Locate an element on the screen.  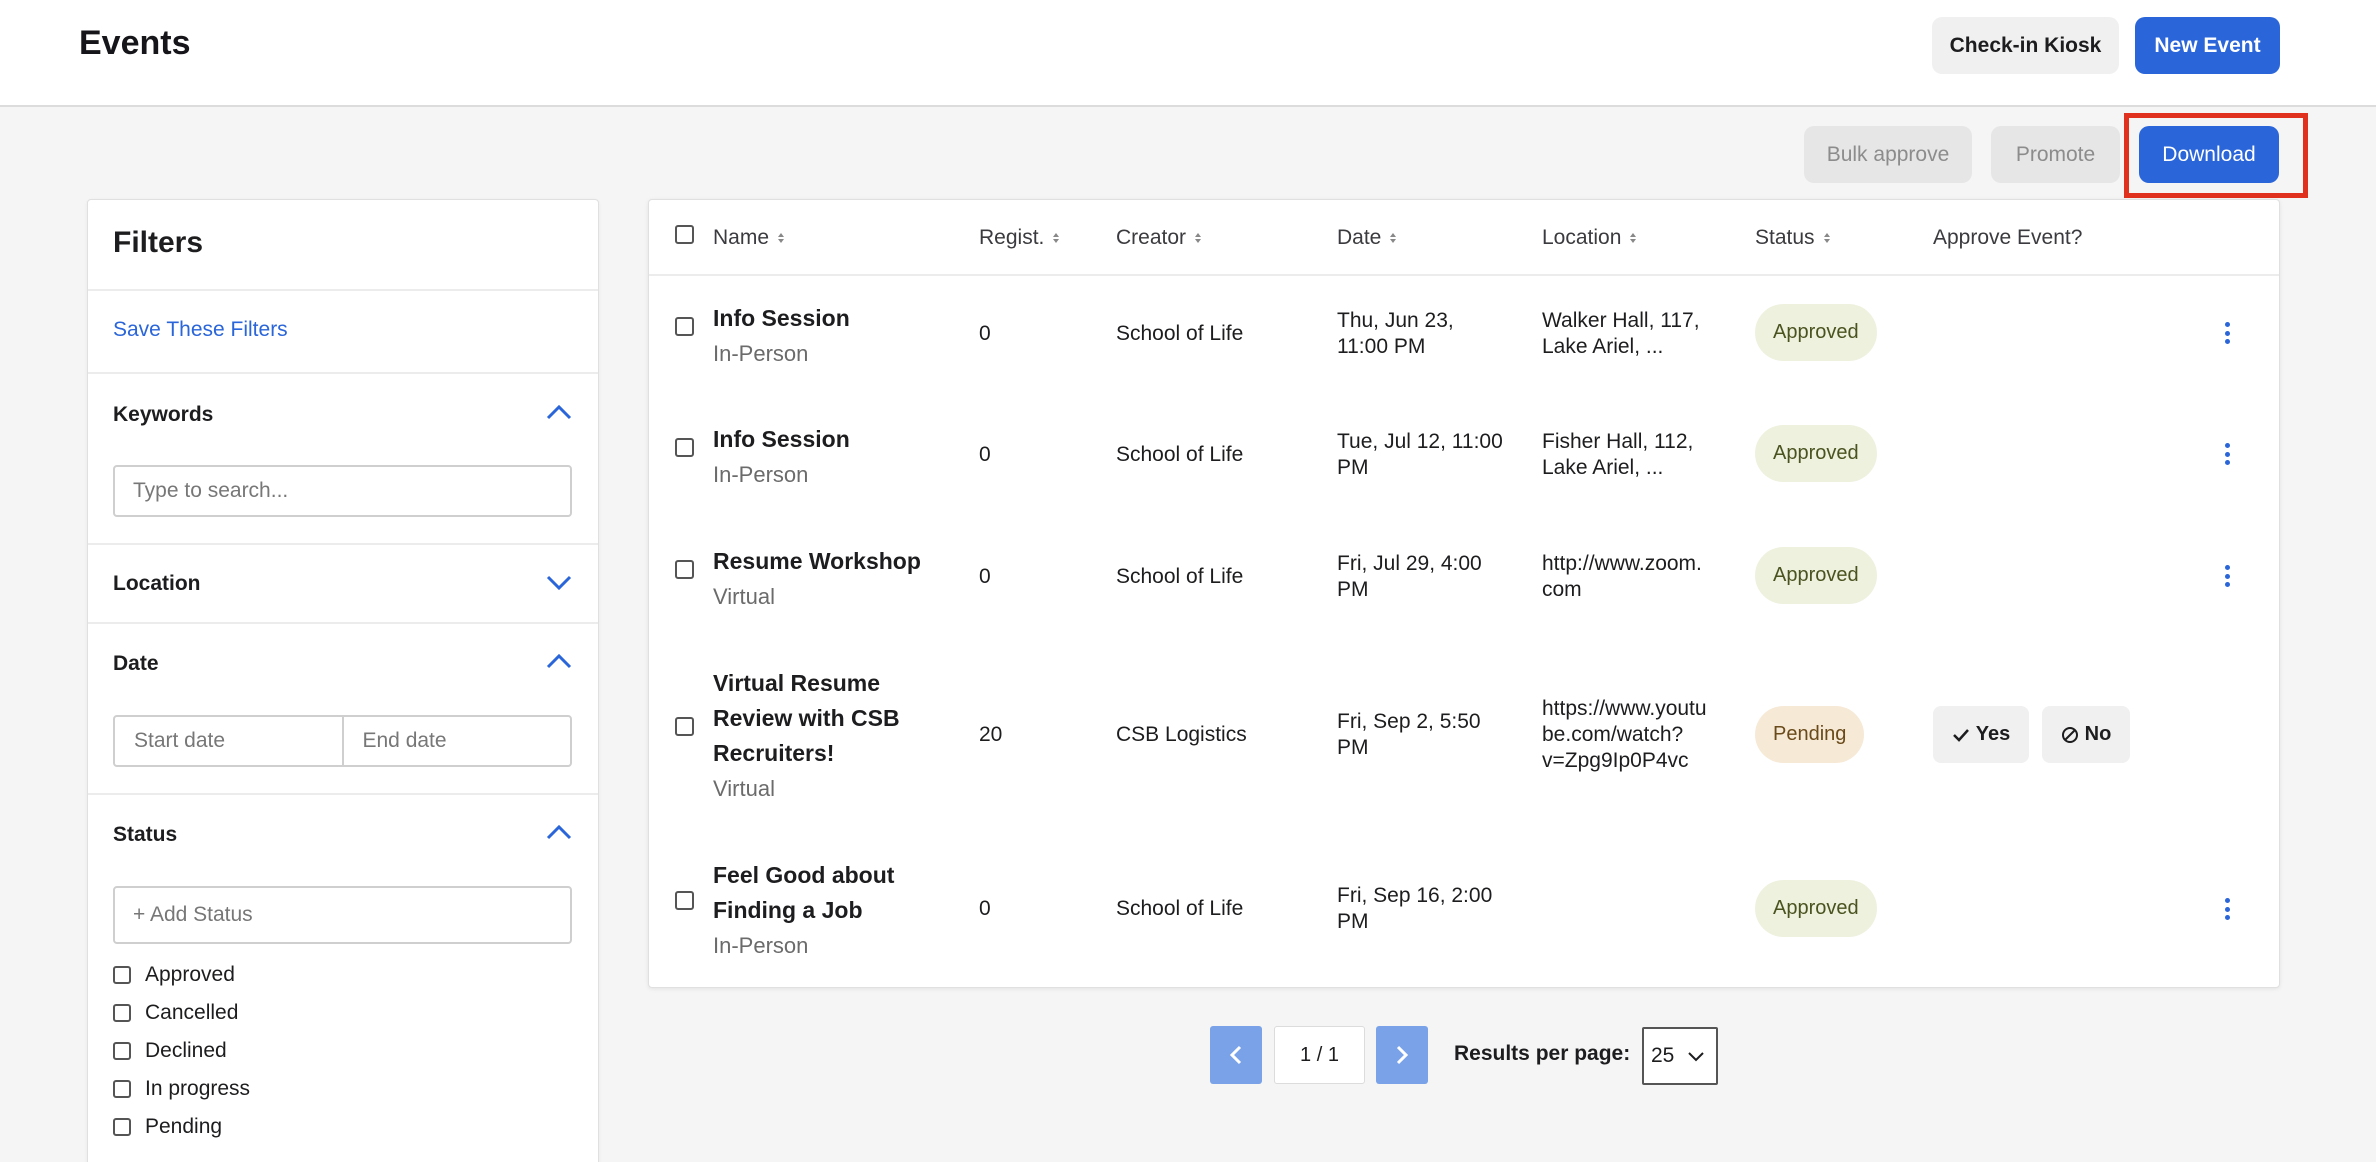
status-option-approved: Approved is located at coordinates (174, 975).